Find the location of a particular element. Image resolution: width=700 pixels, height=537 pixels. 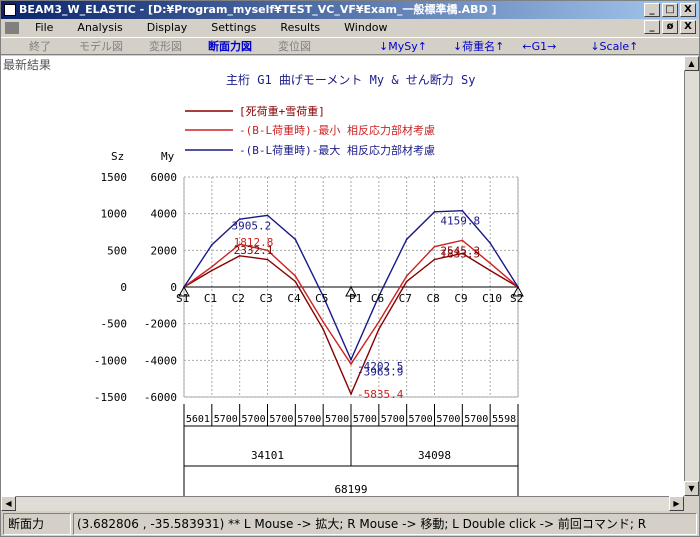

node-label: P1 is located at coordinates (355, 298).